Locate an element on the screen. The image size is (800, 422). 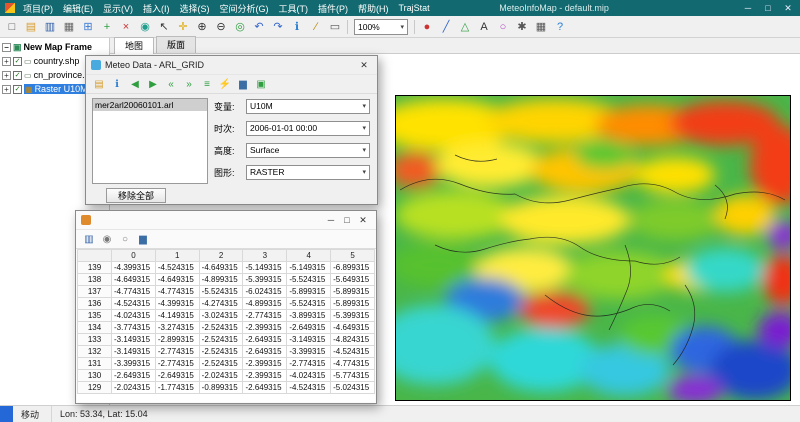
full-extent-icon: ◎ is located at coordinates (240, 27).